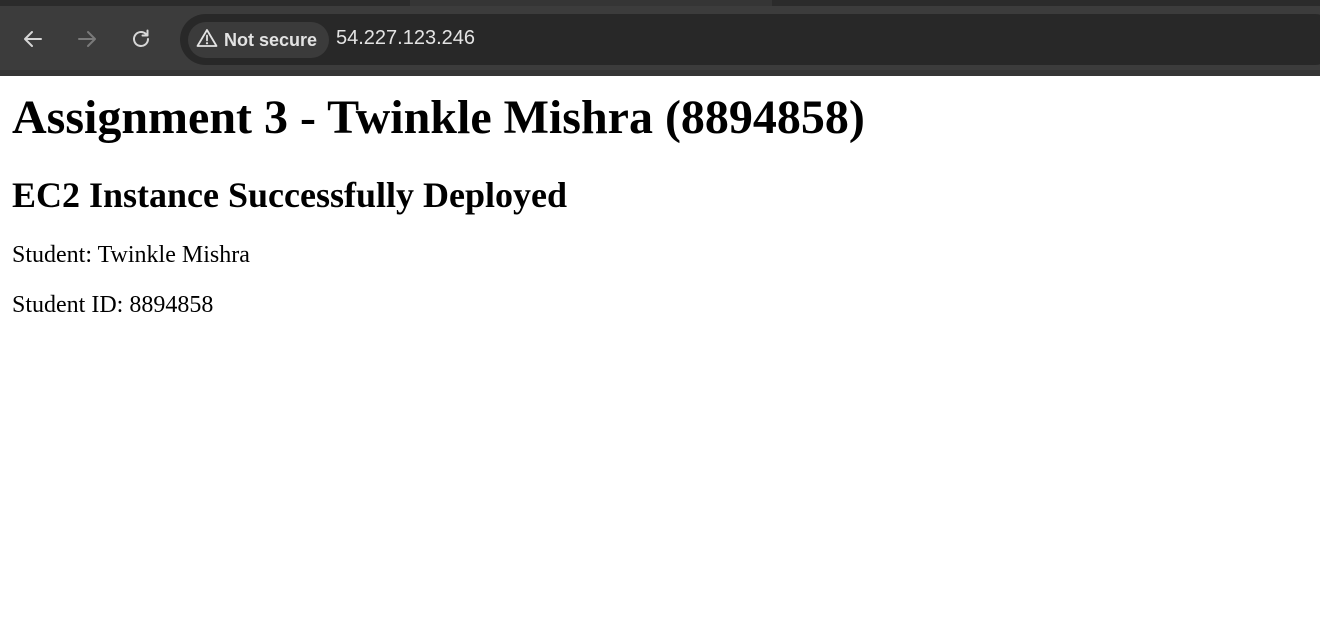  I want to click on reload-icon, so click(141, 39).